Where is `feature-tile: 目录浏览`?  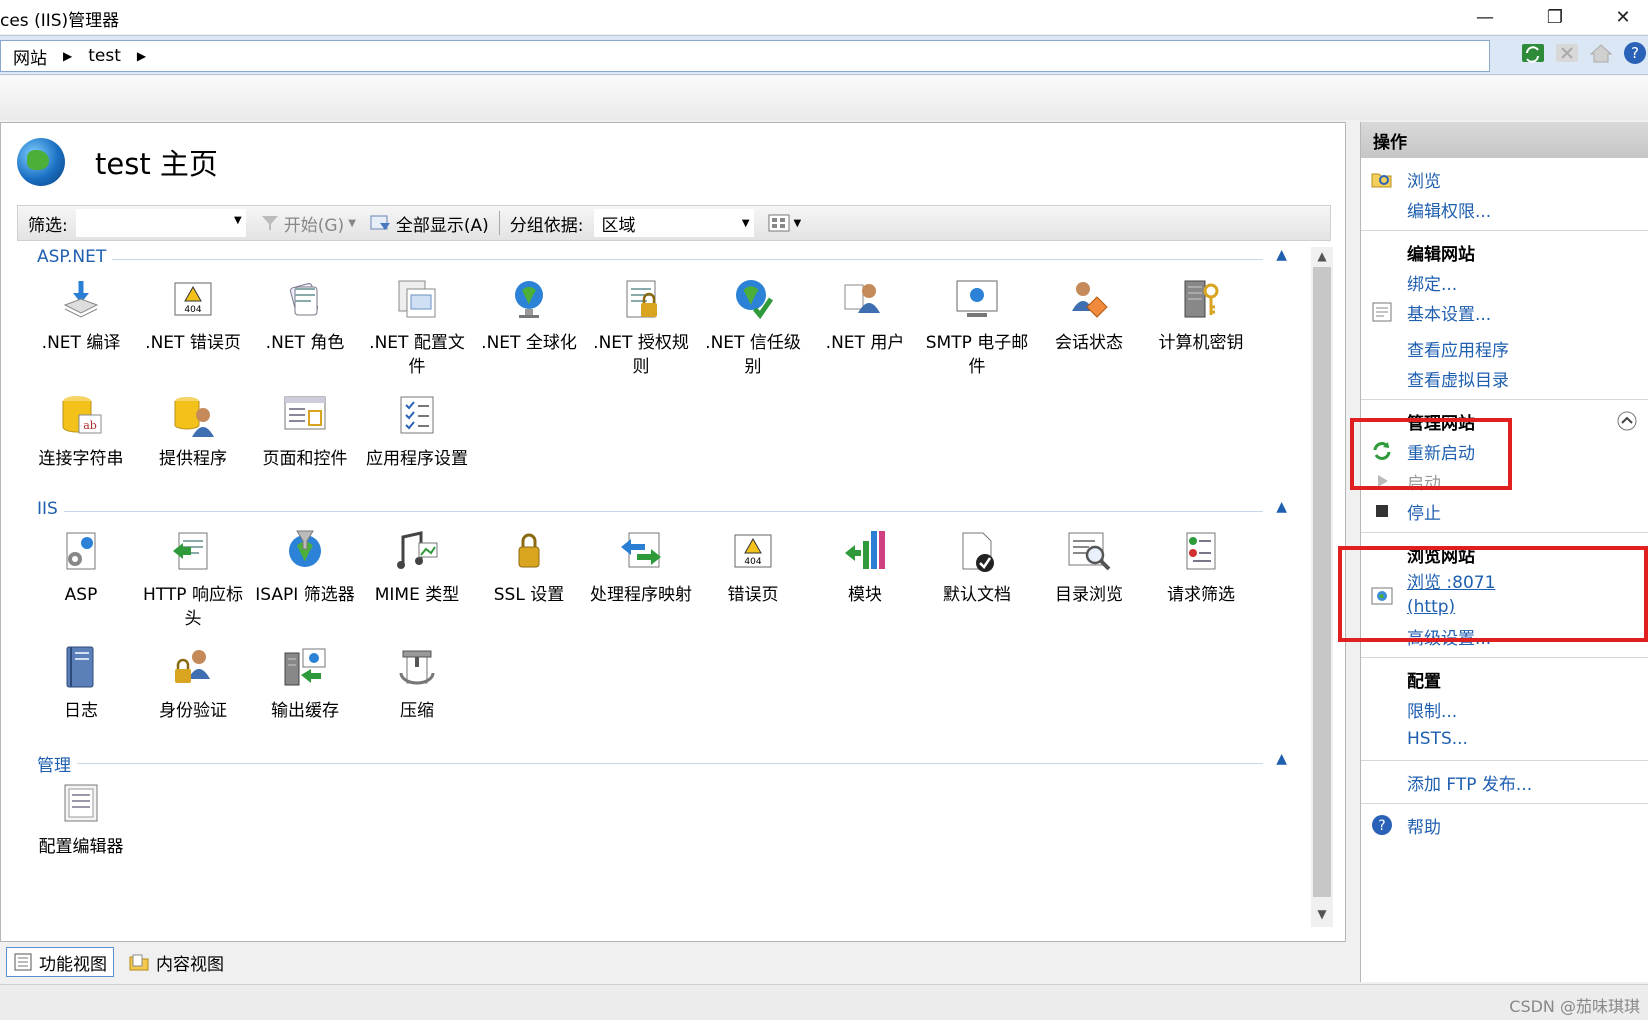 feature-tile: 目录浏览 is located at coordinates (1089, 579).